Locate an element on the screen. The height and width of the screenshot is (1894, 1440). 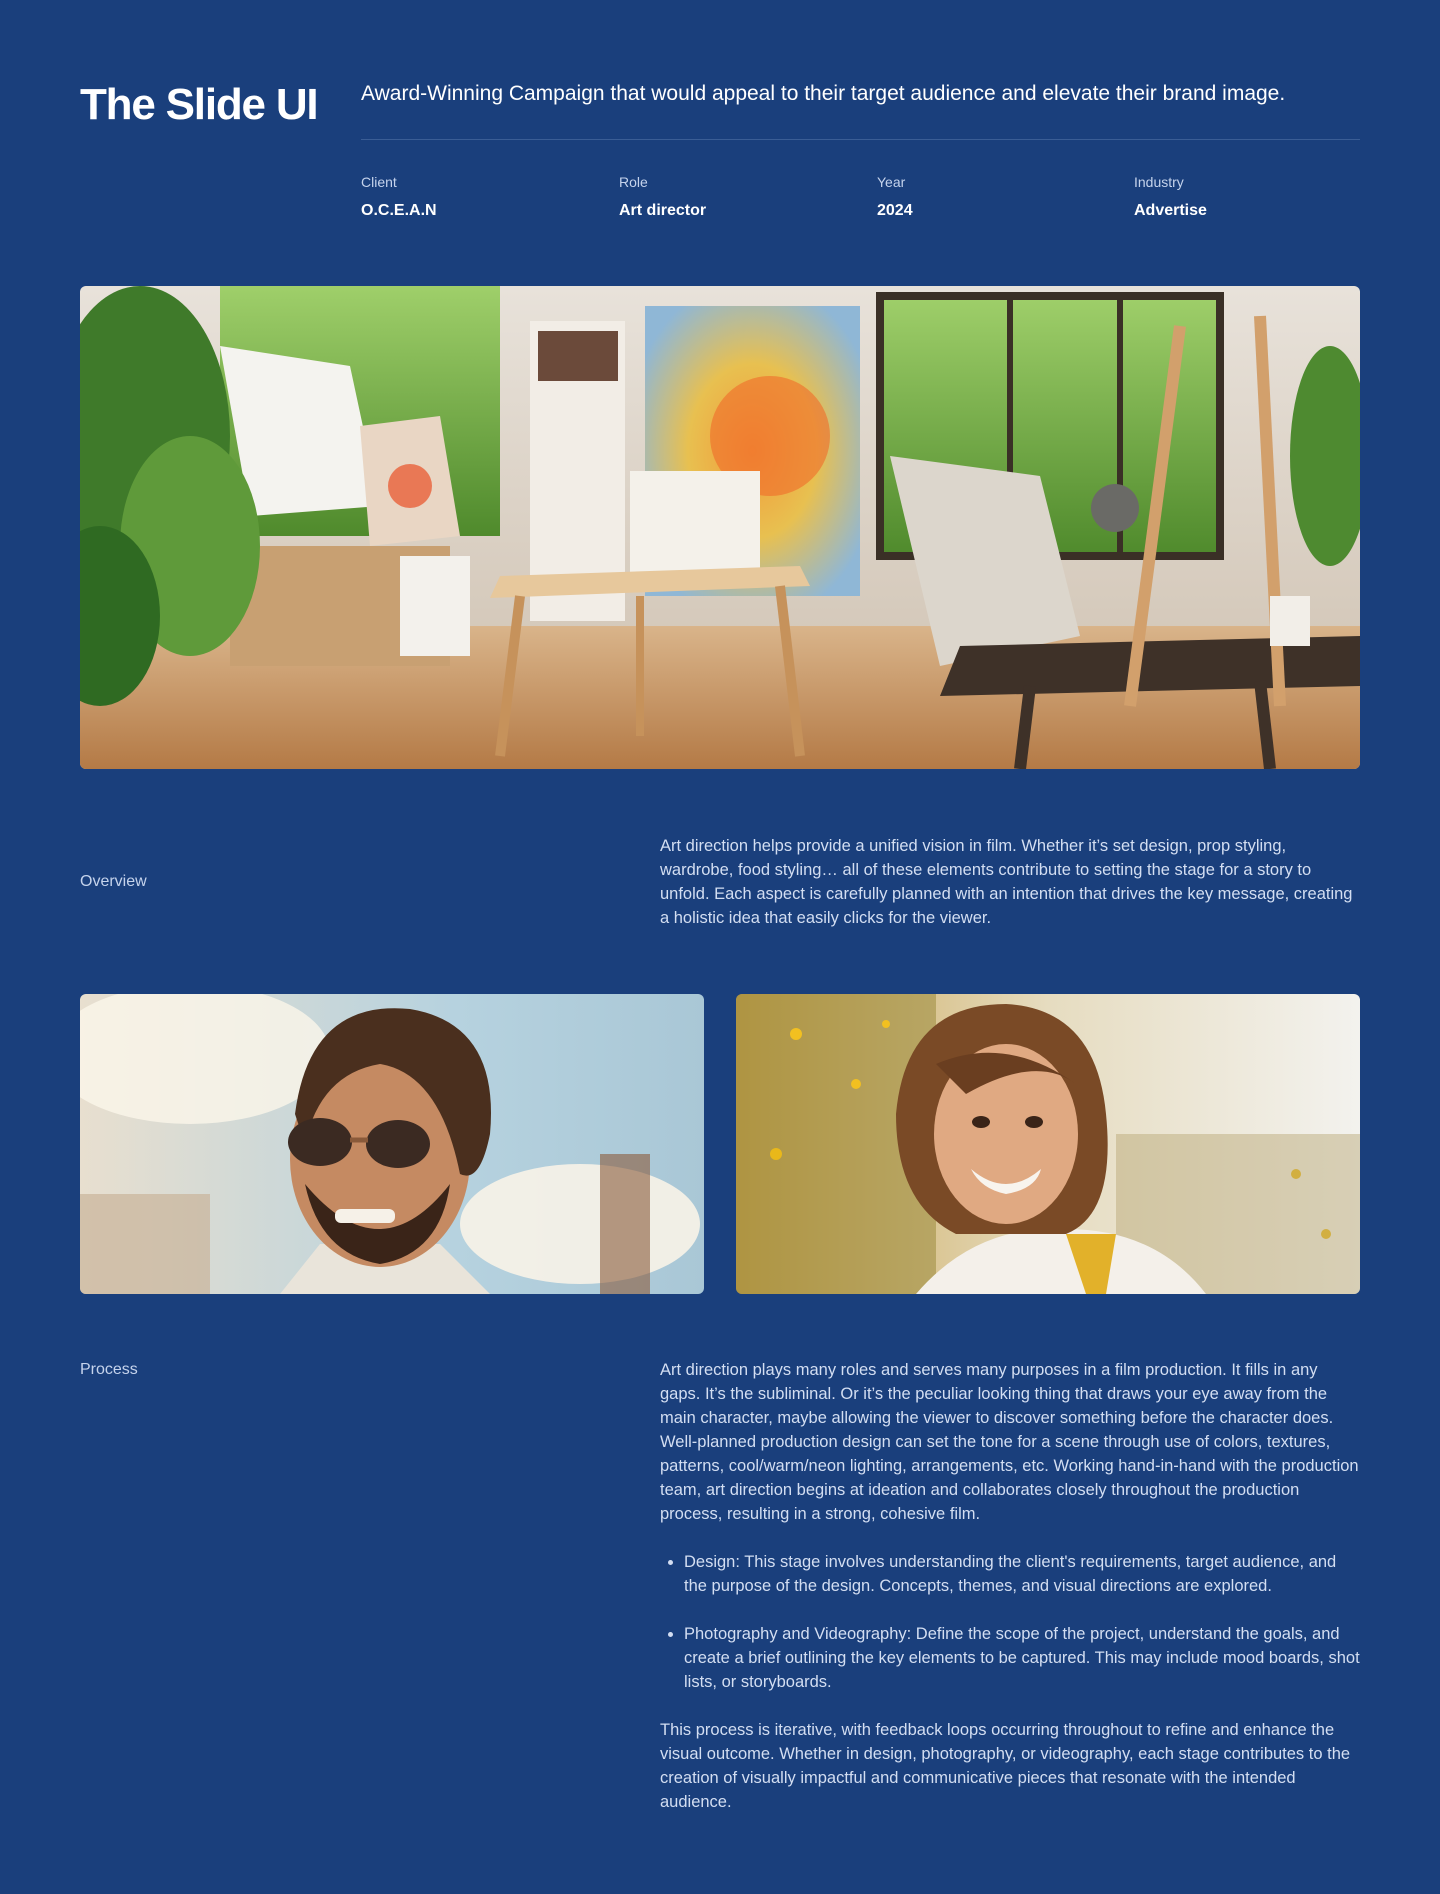
meta-role: Role Art director is located at coordinates (739, 197).